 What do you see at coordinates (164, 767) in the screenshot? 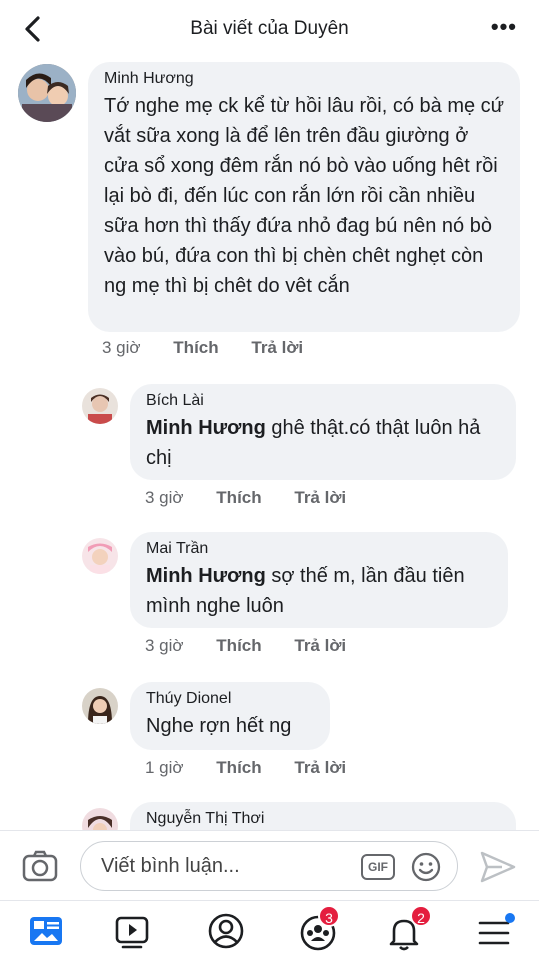
I see `comment-time: 1 giờ` at bounding box center [164, 767].